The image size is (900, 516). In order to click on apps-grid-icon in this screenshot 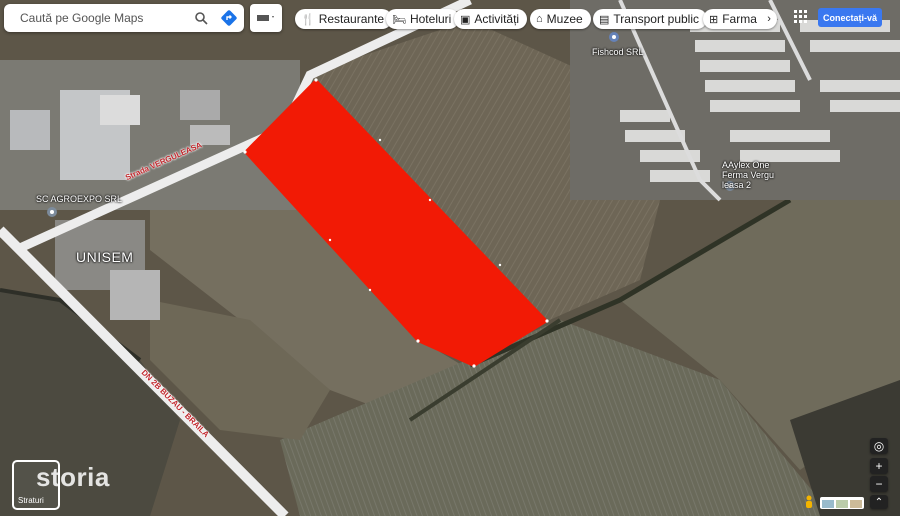, I will do `click(801, 17)`.